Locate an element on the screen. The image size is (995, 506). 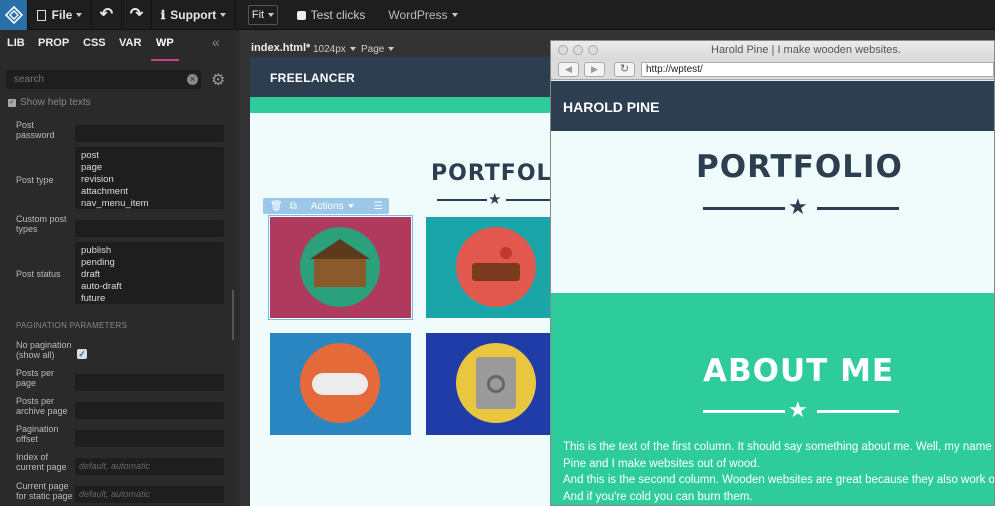
about-line: And if you're cold you can burn them. is located at coordinates (658, 496).